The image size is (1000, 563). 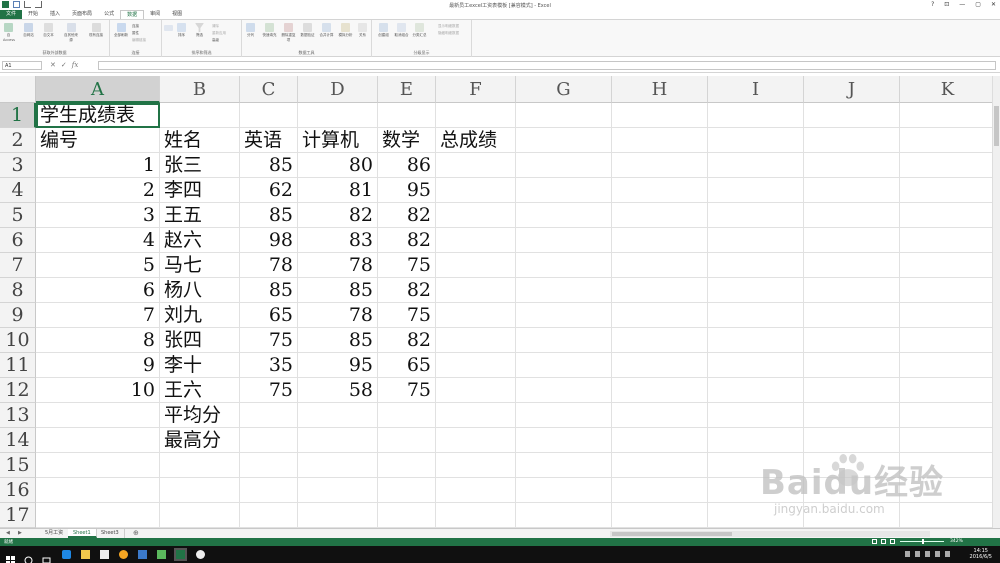 What do you see at coordinates (948, 415) in the screenshot?
I see `cell-k13` at bounding box center [948, 415].